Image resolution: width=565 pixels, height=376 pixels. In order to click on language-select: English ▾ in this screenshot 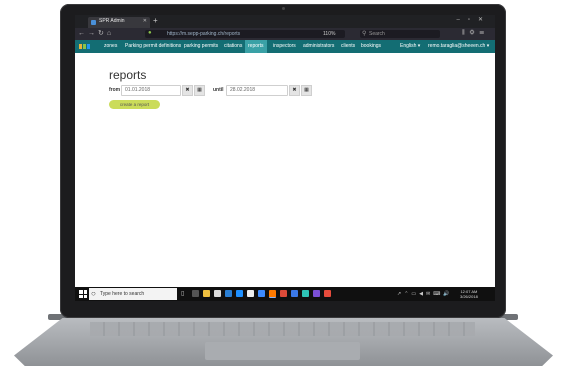, I will do `click(410, 46)`.